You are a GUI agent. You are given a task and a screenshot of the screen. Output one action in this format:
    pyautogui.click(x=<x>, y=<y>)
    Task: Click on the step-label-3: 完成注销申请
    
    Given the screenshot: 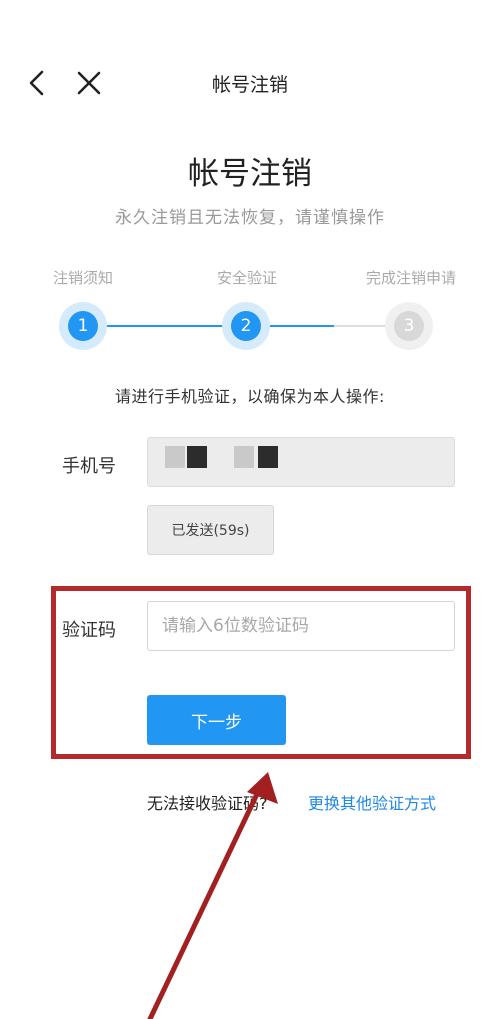 What is the action you would take?
    pyautogui.click(x=410, y=278)
    